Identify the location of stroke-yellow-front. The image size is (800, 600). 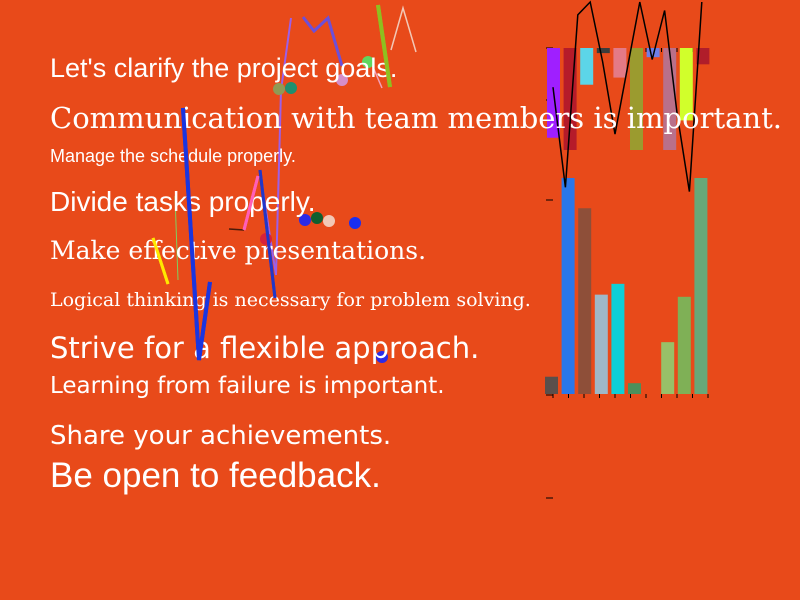
(160, 261).